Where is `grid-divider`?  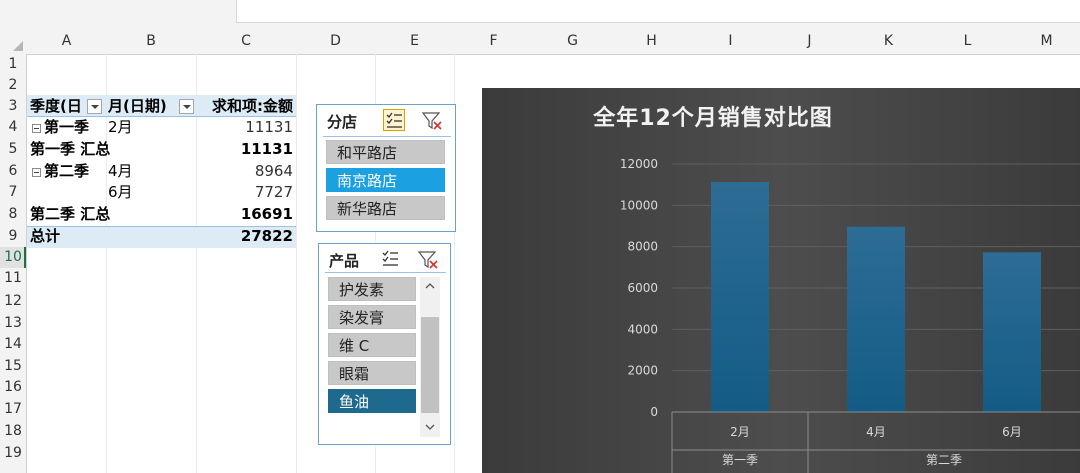 grid-divider is located at coordinates (296, 263).